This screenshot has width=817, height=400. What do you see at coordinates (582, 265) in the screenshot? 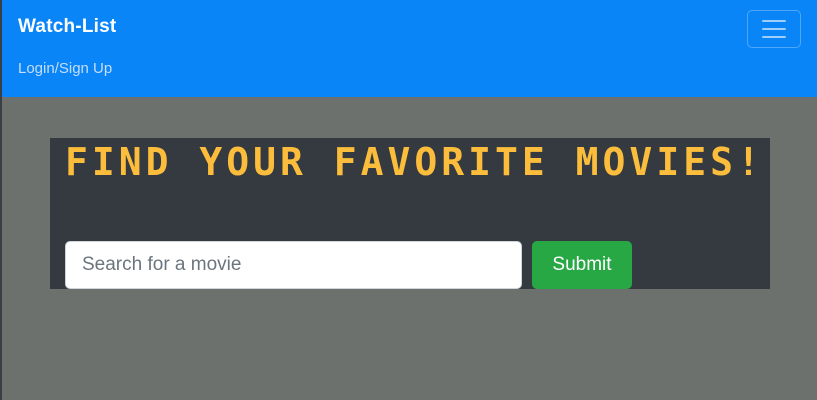
I see `submit-button: Submit` at bounding box center [582, 265].